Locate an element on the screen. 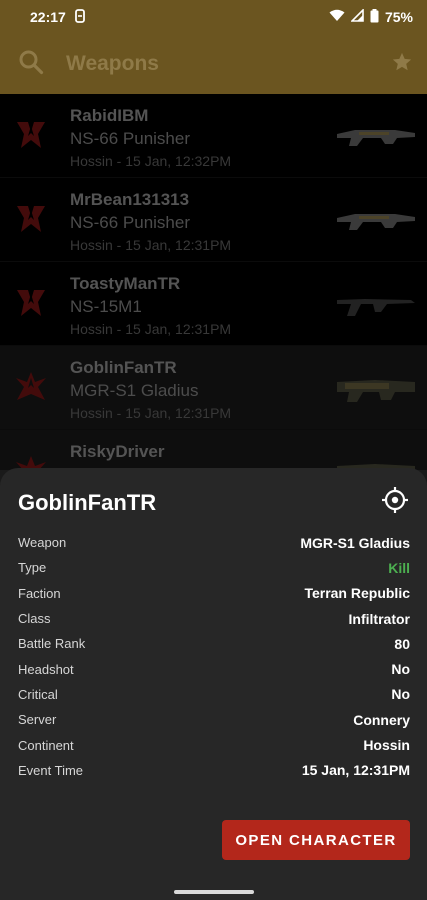 This screenshot has height=900, width=427. player-name: GoblinFanTR is located at coordinates (123, 367).